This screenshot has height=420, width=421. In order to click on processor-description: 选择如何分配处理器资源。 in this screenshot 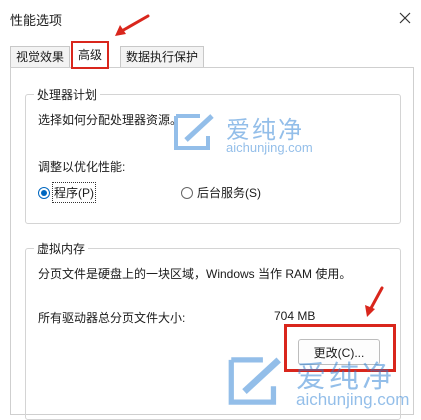, I will do `click(110, 120)`.